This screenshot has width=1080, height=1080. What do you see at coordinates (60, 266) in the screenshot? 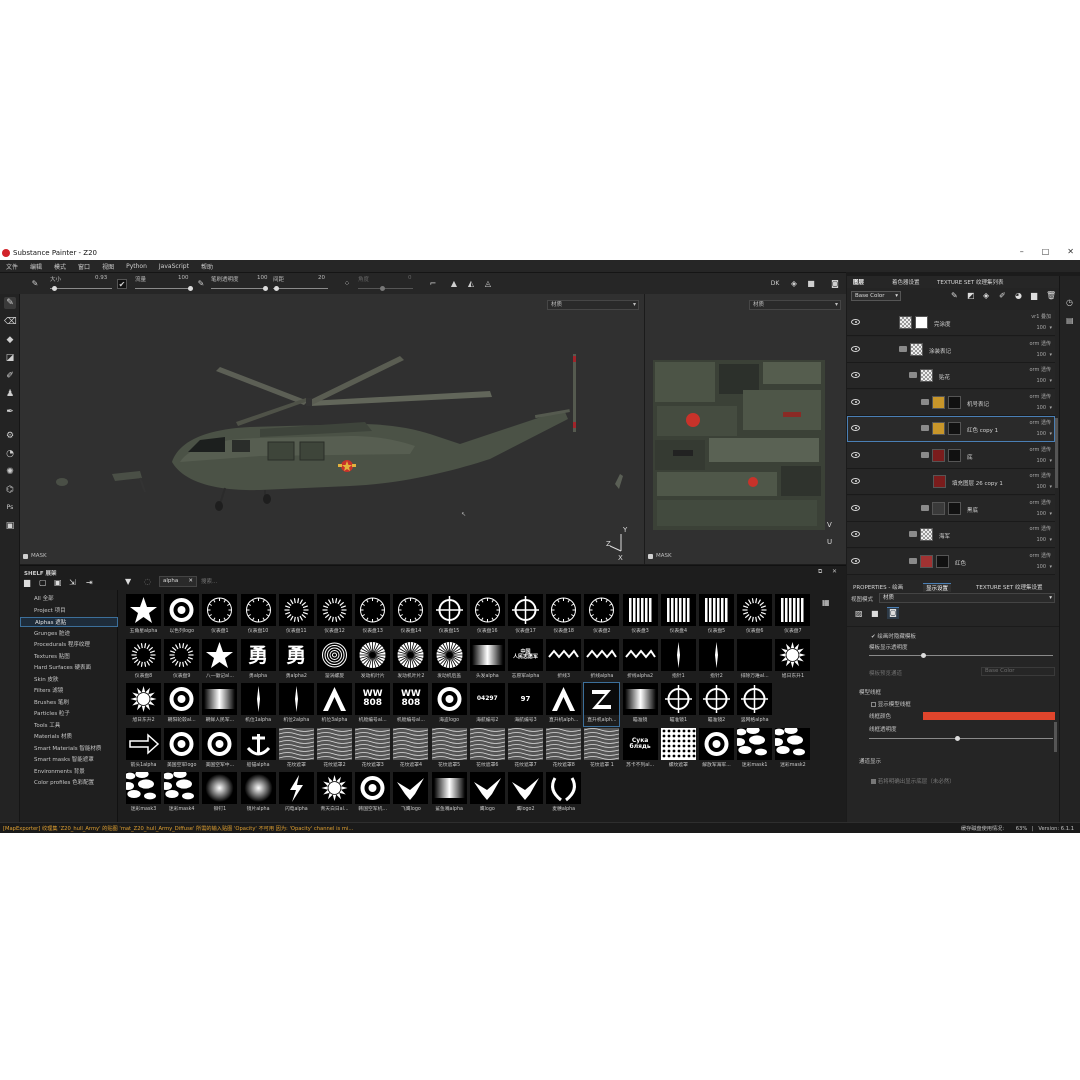
I see `menu-mode: 模式` at bounding box center [60, 266].